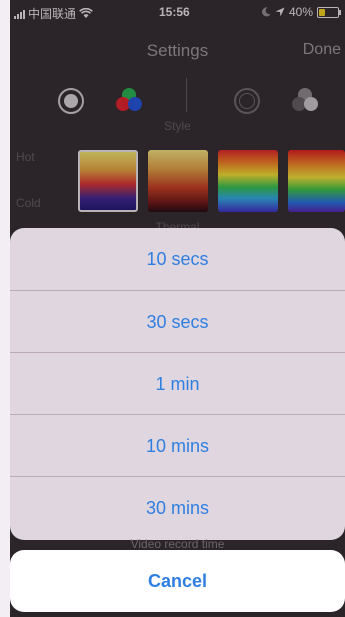  What do you see at coordinates (177, 544) in the screenshot?
I see `video-record-time-label: Video record time` at bounding box center [177, 544].